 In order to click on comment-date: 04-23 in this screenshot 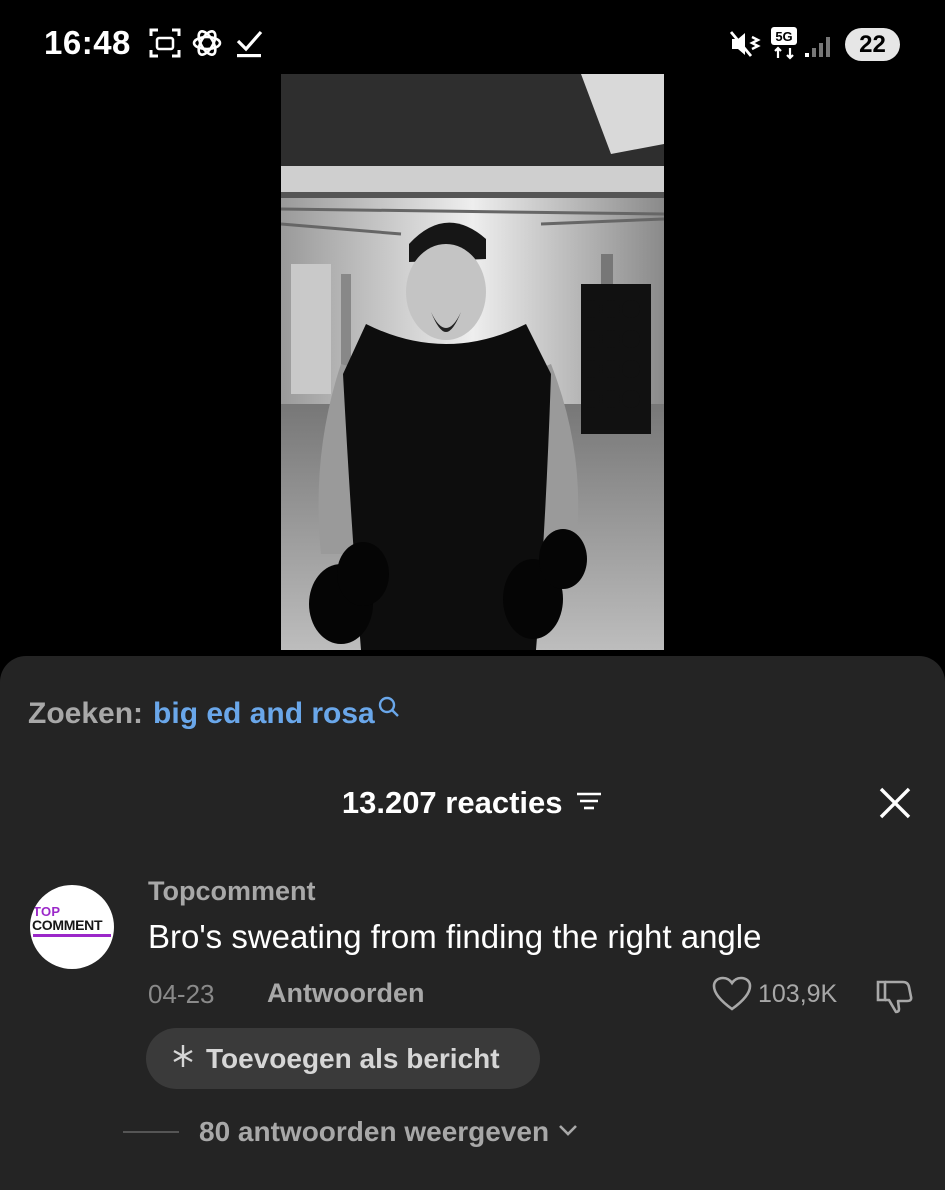, I will do `click(181, 994)`.